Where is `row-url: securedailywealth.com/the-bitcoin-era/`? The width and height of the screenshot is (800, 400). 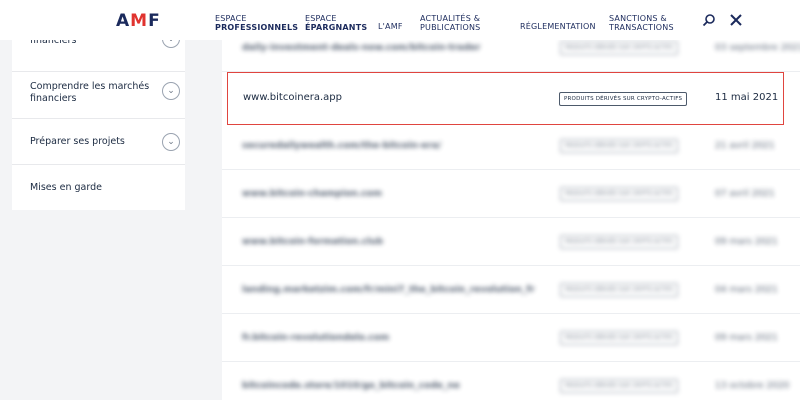
row-url: securedailywealth.com/the-bitcoin-era/ is located at coordinates (341, 146).